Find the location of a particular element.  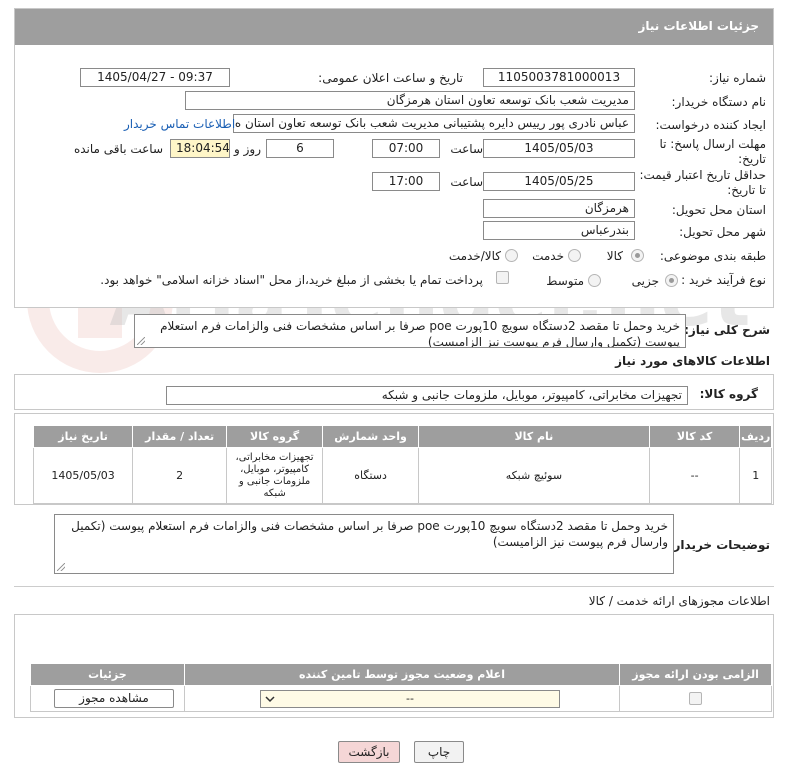

days-label: روز و is located at coordinates (247, 149).